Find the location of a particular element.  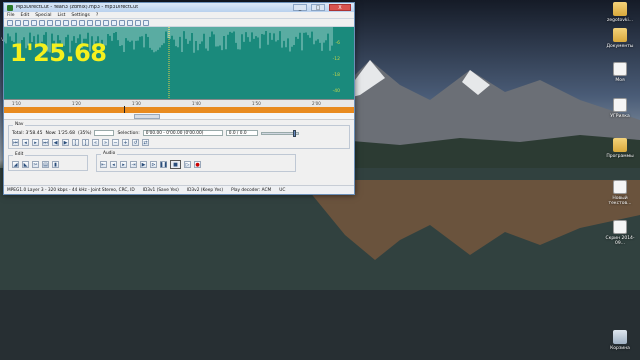

desktop-icon-recycle-bin: Корзина is located at coordinates (620, 340).